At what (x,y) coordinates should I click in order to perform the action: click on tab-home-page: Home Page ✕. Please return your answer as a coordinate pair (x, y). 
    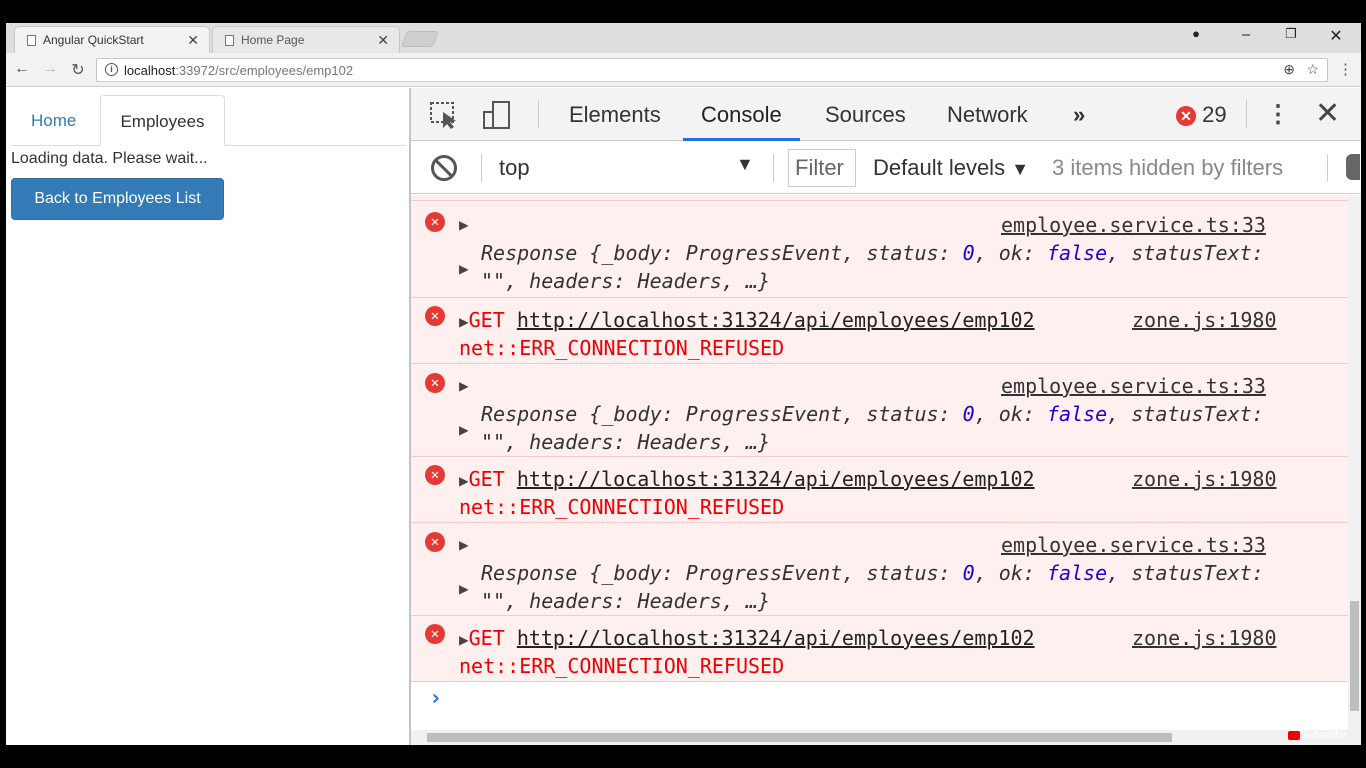
    Looking at the image, I should click on (306, 39).